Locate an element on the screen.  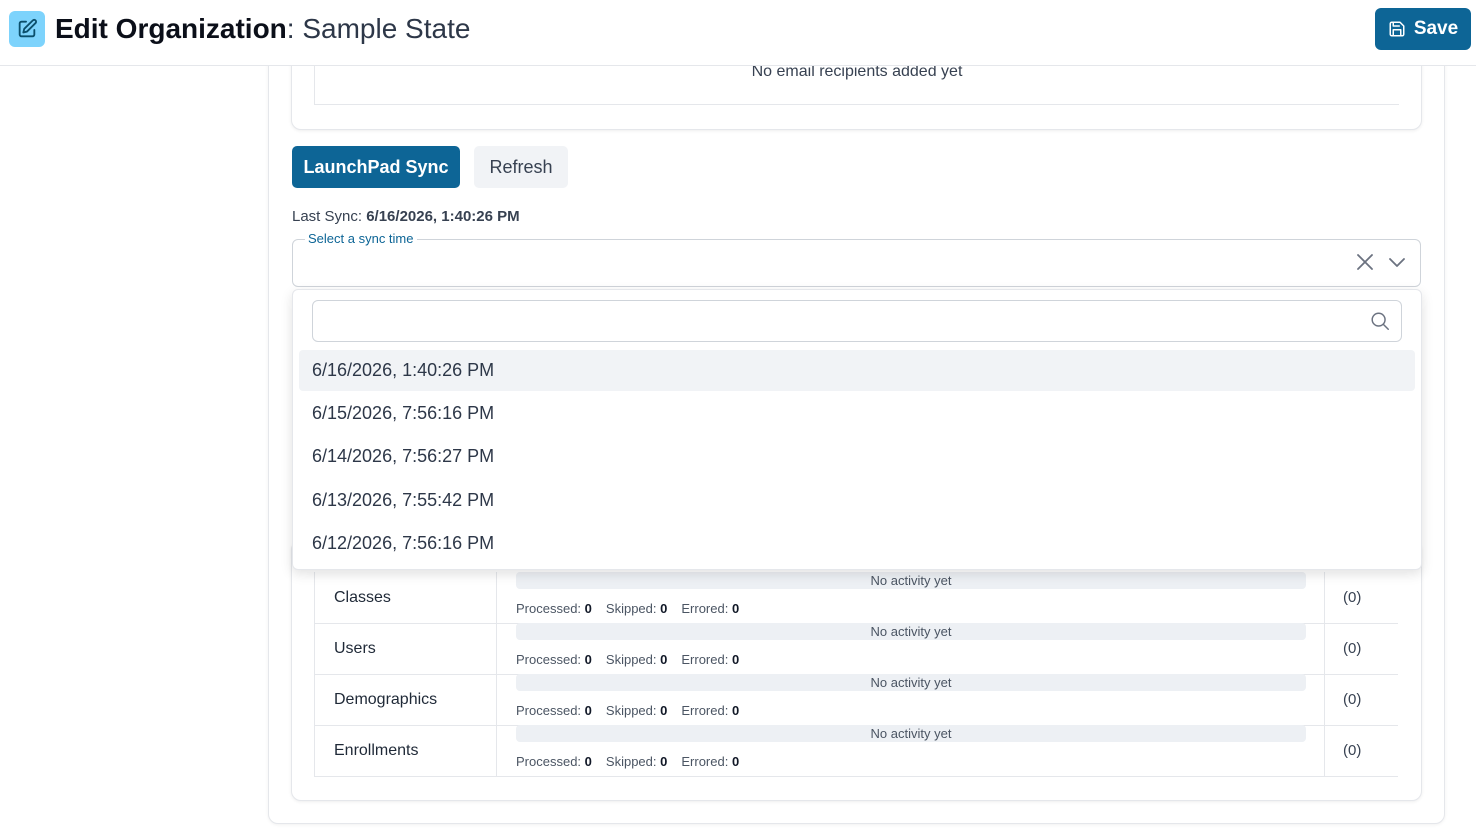
last-sync-value: 6/16/2026, 1:40:26 PM is located at coordinates (443, 216).